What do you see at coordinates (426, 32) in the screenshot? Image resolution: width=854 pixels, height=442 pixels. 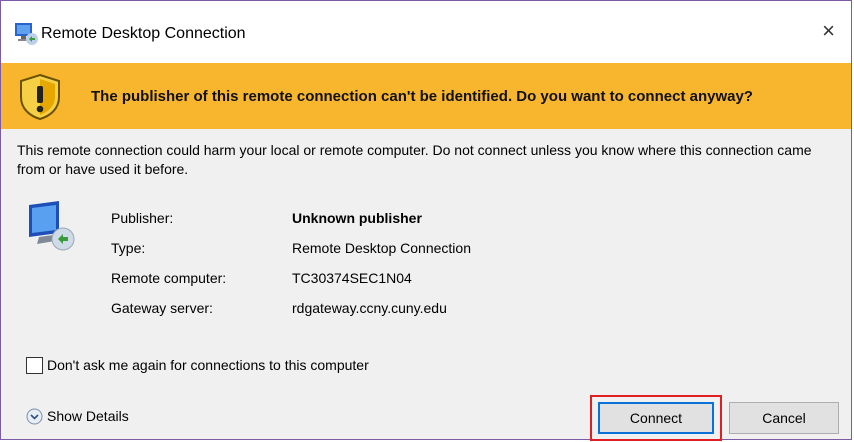 I see `title-bar: Remote Desktop Connection ×` at bounding box center [426, 32].